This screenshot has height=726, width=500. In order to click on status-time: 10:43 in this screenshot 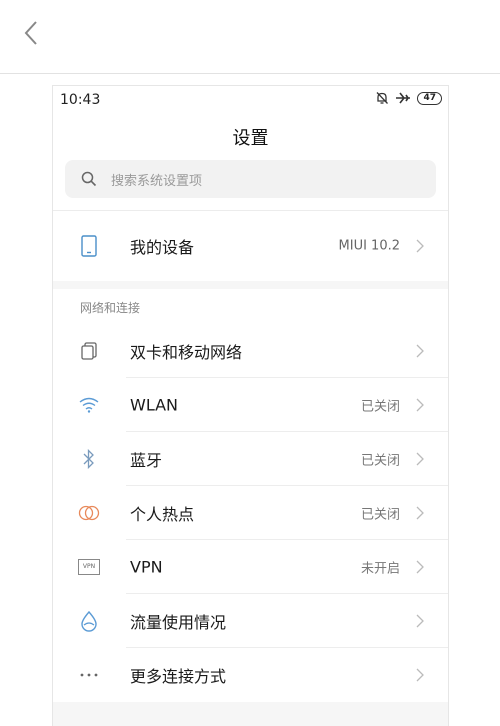, I will do `click(80, 100)`.